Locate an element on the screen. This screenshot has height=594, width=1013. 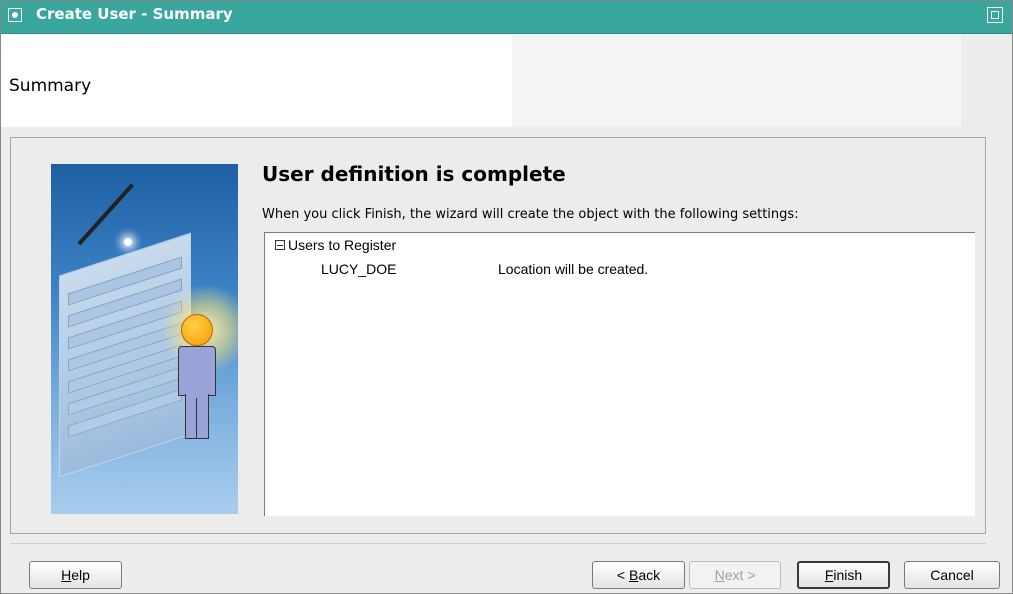
help-mnemonic: H is located at coordinates (66, 575).